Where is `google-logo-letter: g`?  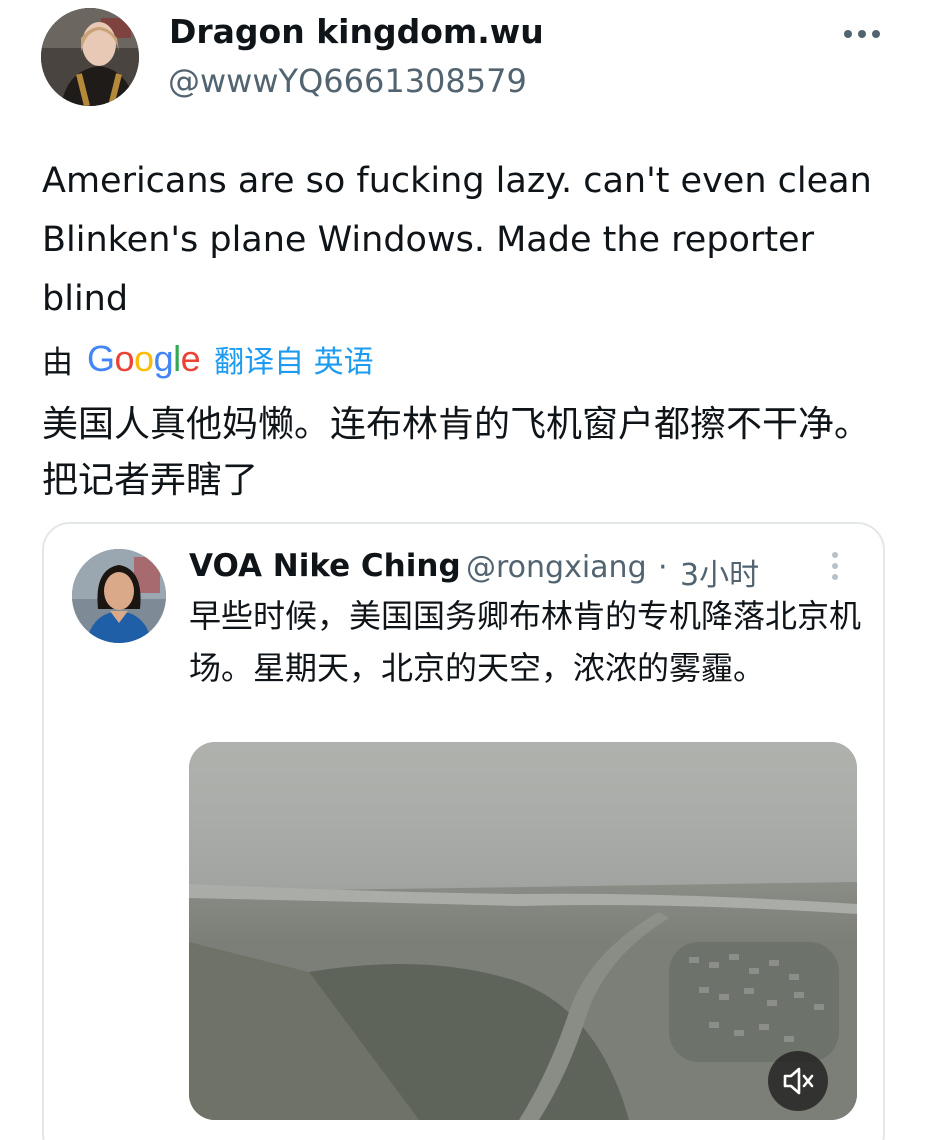
google-logo-letter: g is located at coordinates (163, 358).